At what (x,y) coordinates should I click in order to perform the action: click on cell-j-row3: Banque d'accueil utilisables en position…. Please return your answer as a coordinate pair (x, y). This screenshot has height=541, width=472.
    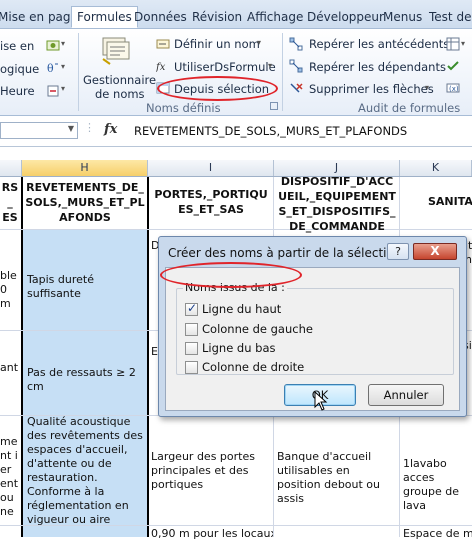
    Looking at the image, I should click on (336, 478).